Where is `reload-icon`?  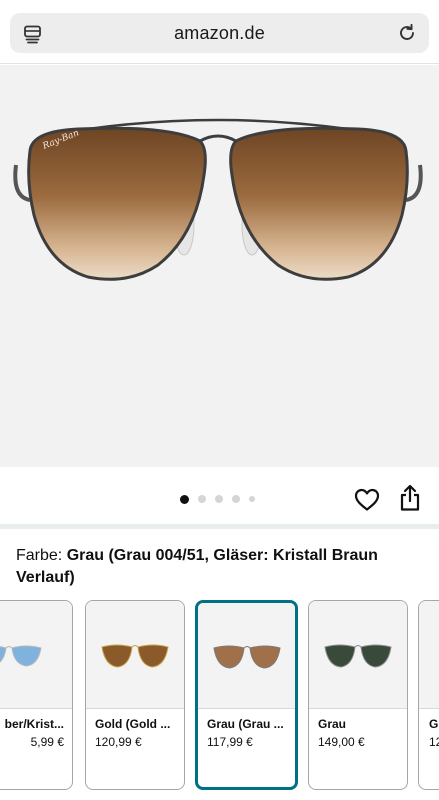
reload-icon is located at coordinates (407, 33).